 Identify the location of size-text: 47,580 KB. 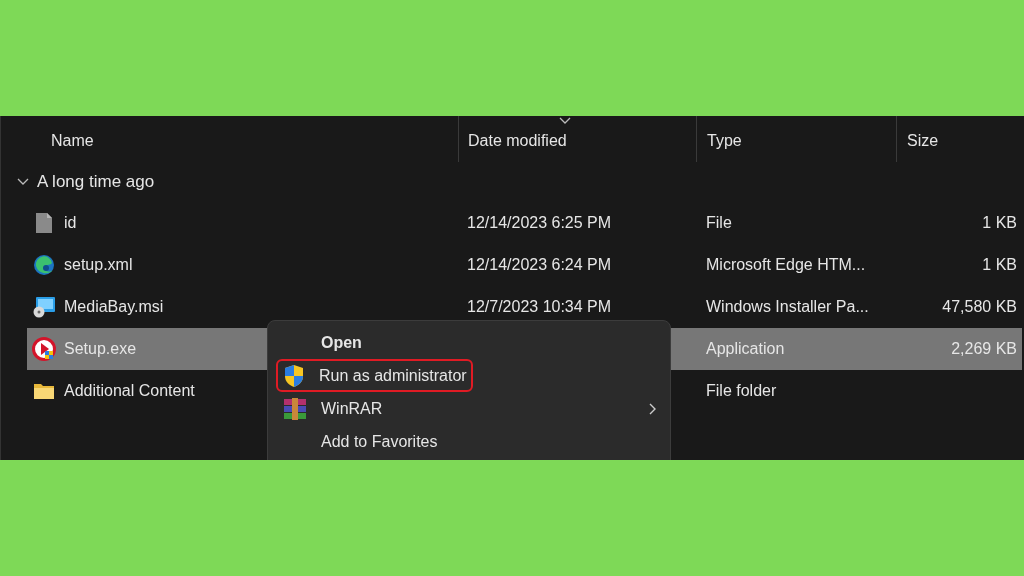
(979, 307).